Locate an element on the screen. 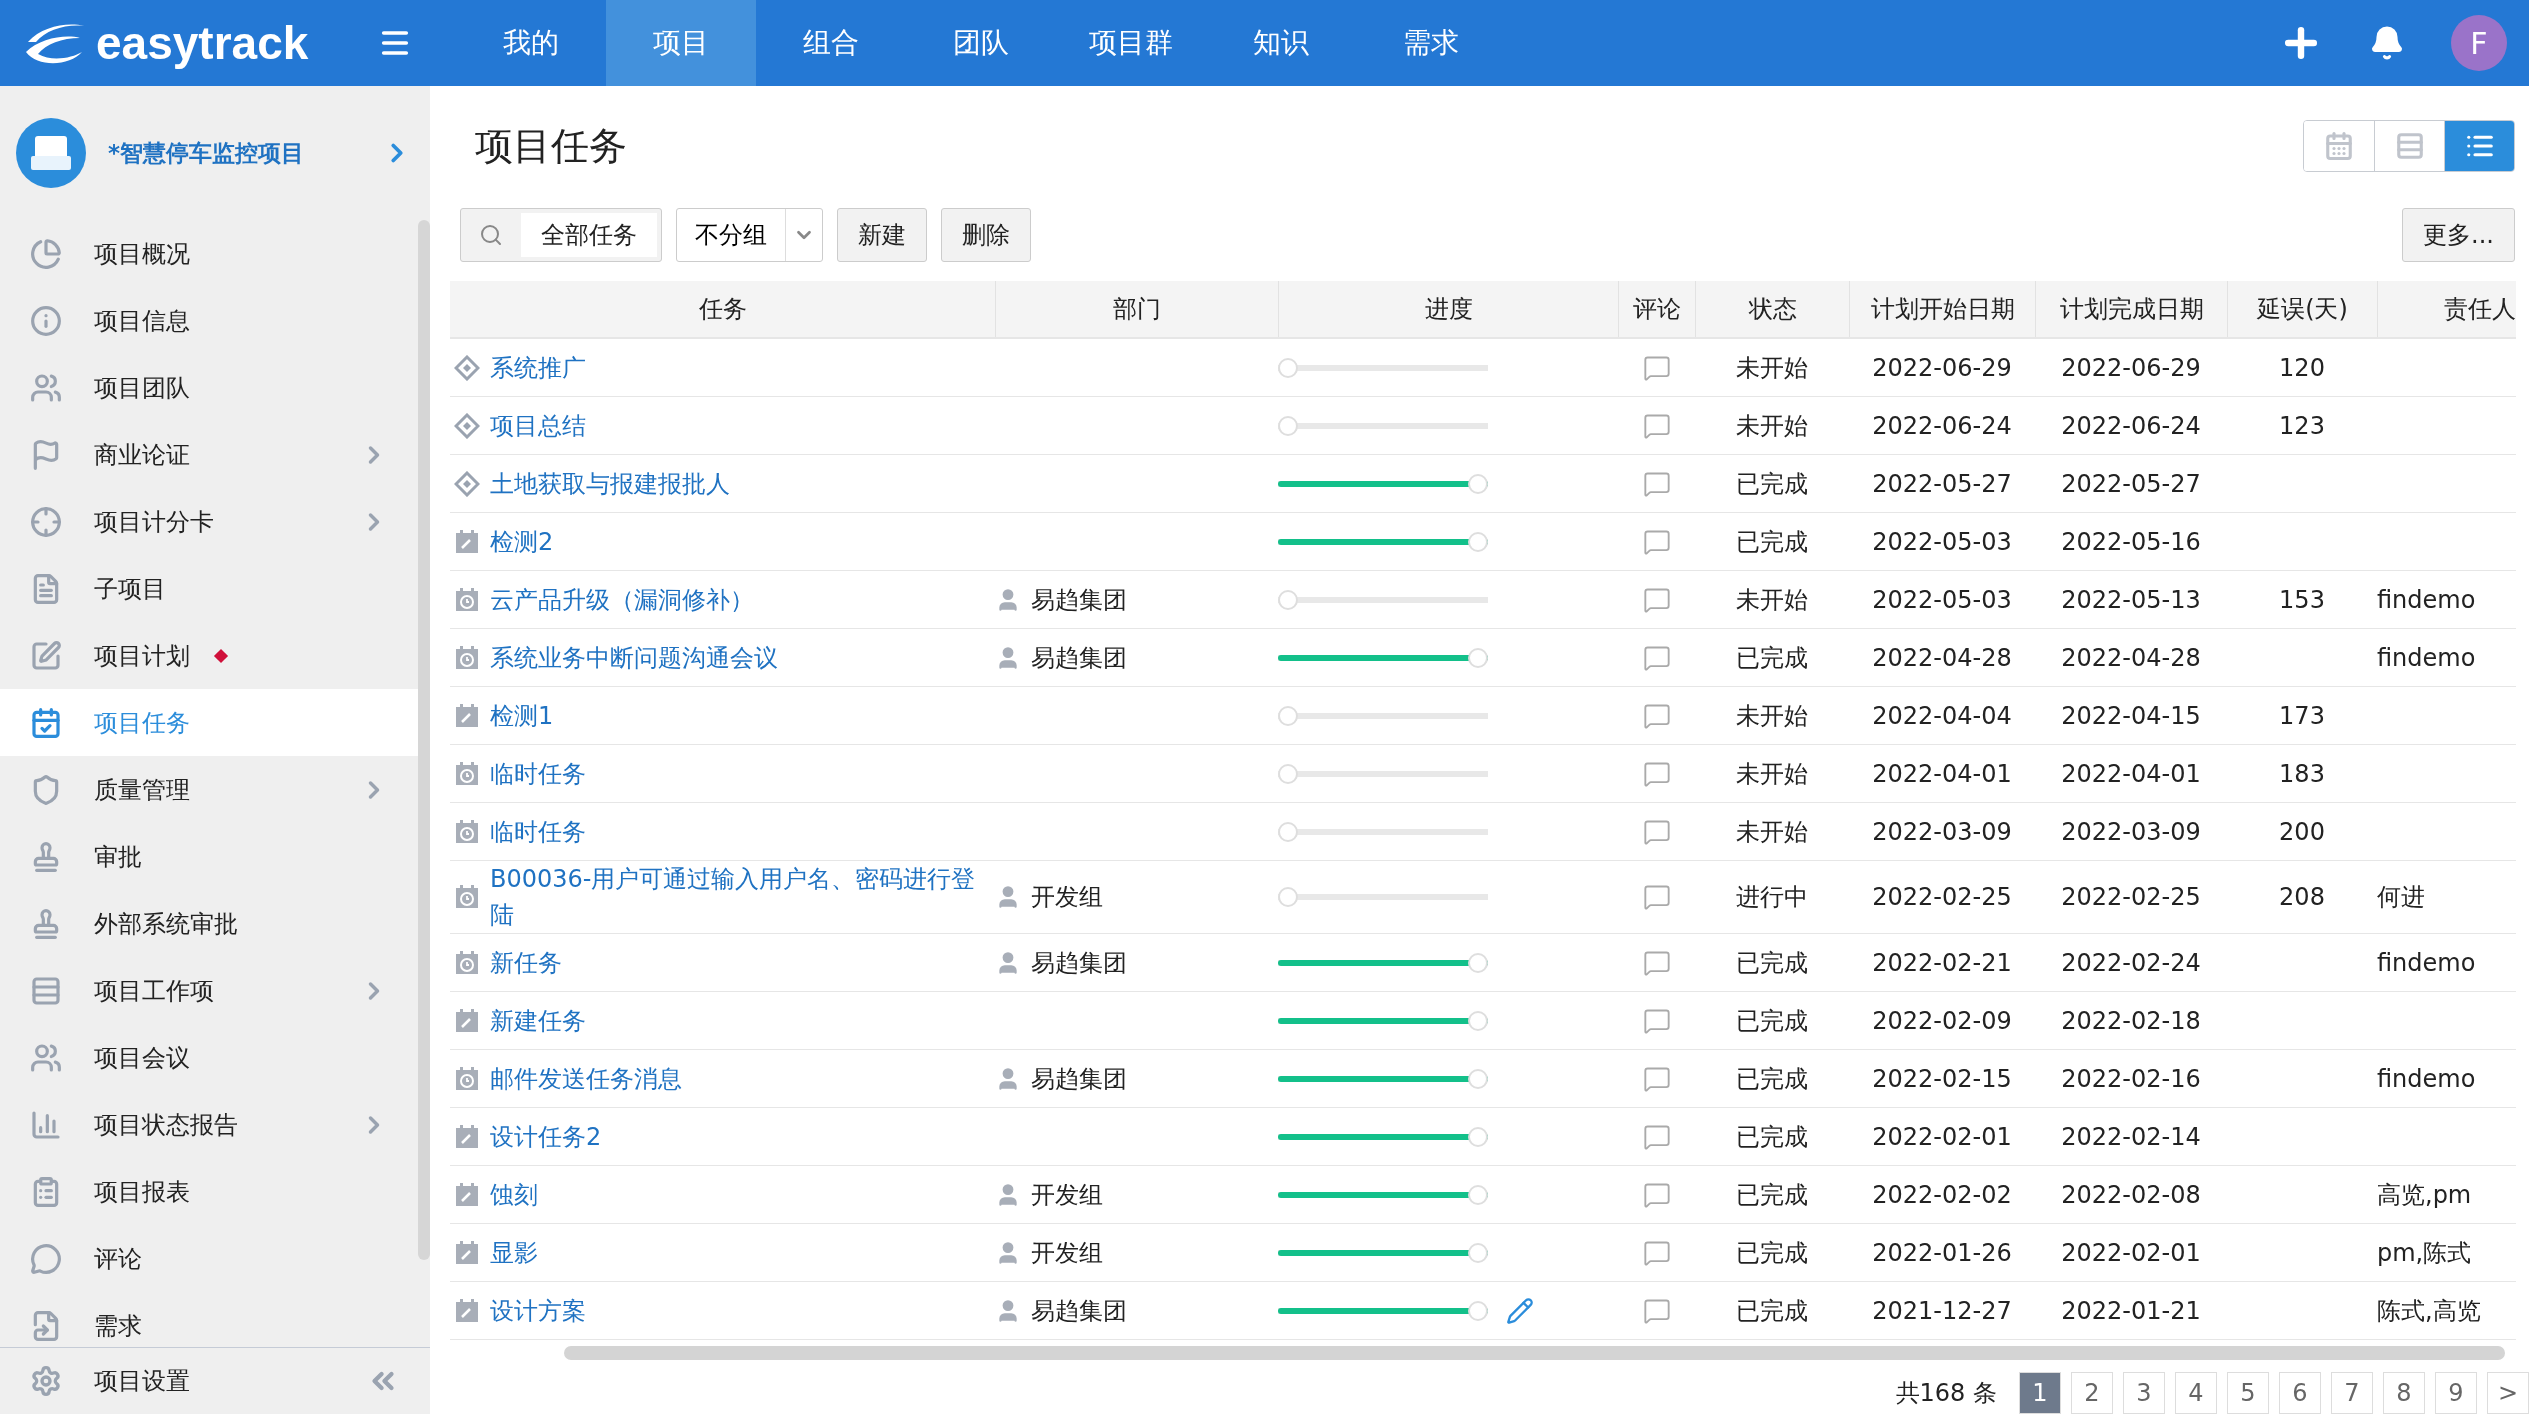  sidebar-item: 子项目 is located at coordinates (209, 588).